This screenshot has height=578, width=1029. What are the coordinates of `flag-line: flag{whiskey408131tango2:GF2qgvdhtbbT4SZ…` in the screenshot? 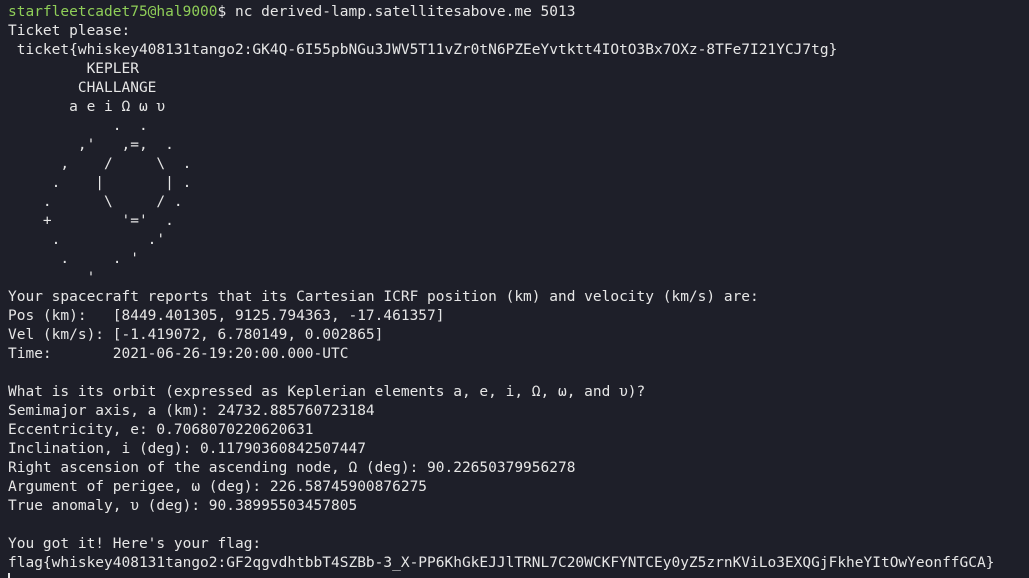 It's located at (501, 563).